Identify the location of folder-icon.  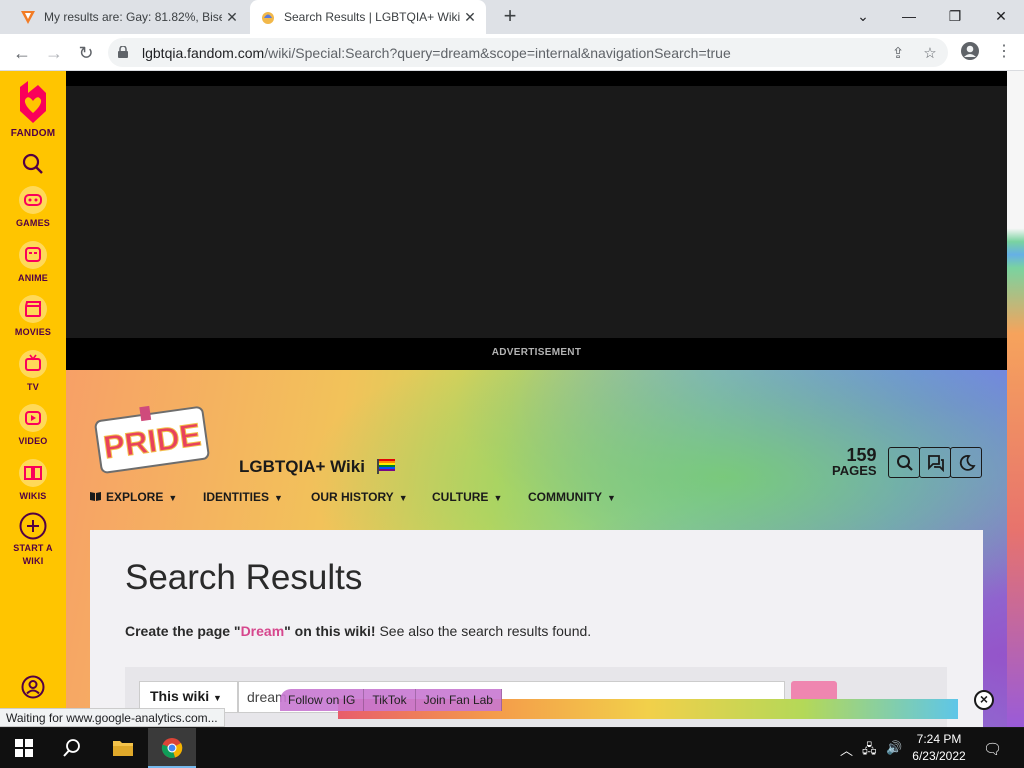
(123, 748).